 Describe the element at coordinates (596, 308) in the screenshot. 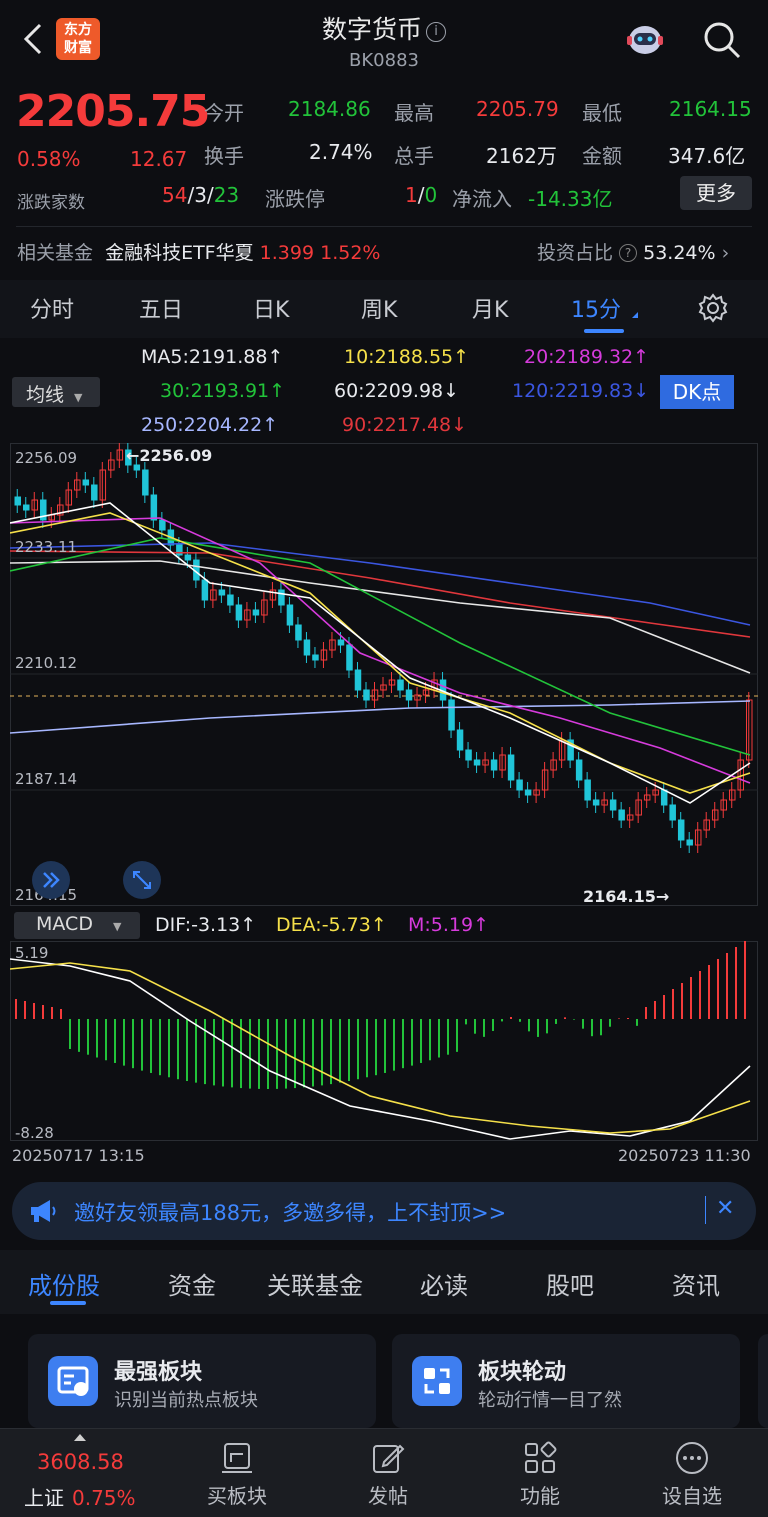

I see `tab-15min: 15分` at that location.